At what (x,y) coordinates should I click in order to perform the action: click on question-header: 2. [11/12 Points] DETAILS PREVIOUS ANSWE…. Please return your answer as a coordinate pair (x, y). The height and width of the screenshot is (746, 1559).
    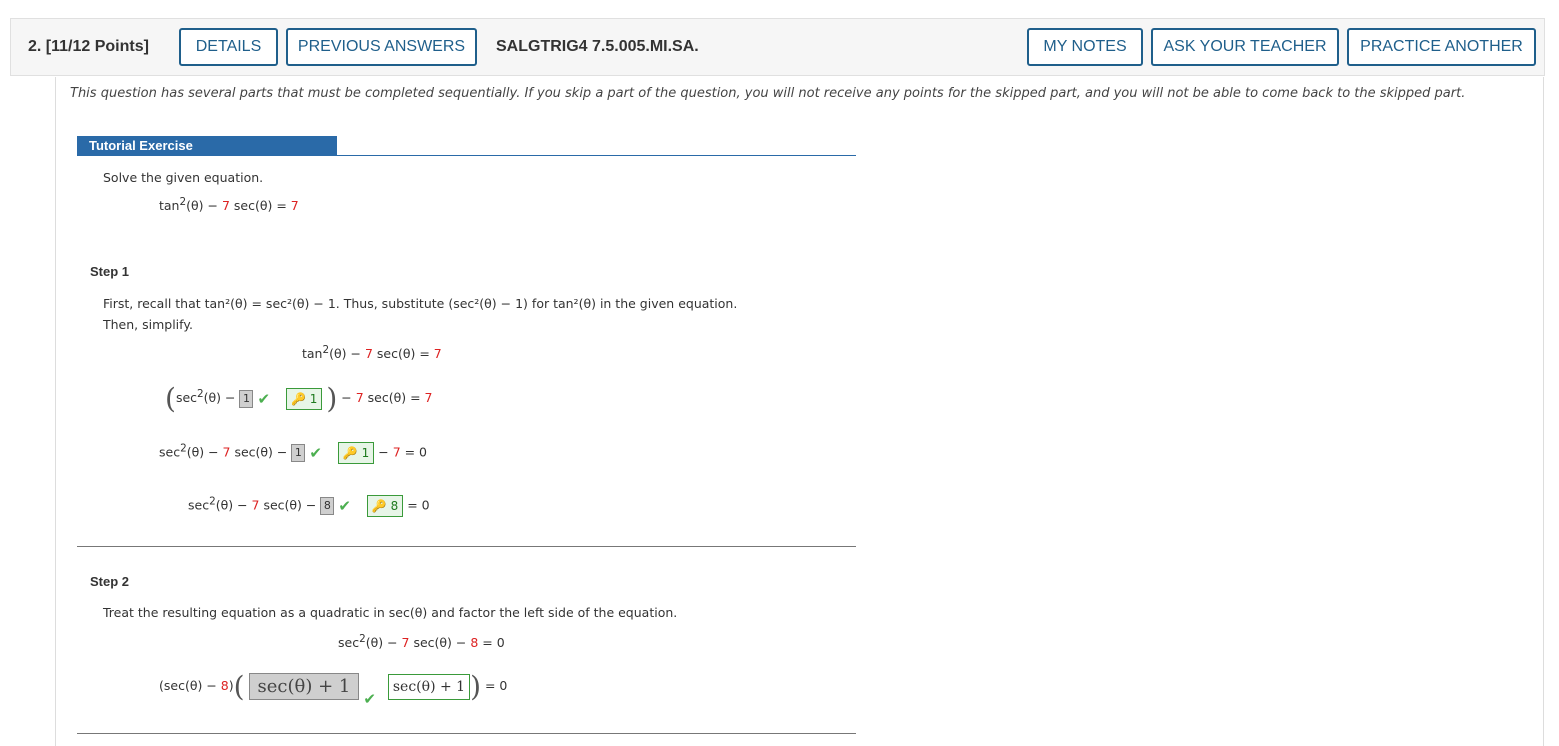
    Looking at the image, I should click on (777, 47).